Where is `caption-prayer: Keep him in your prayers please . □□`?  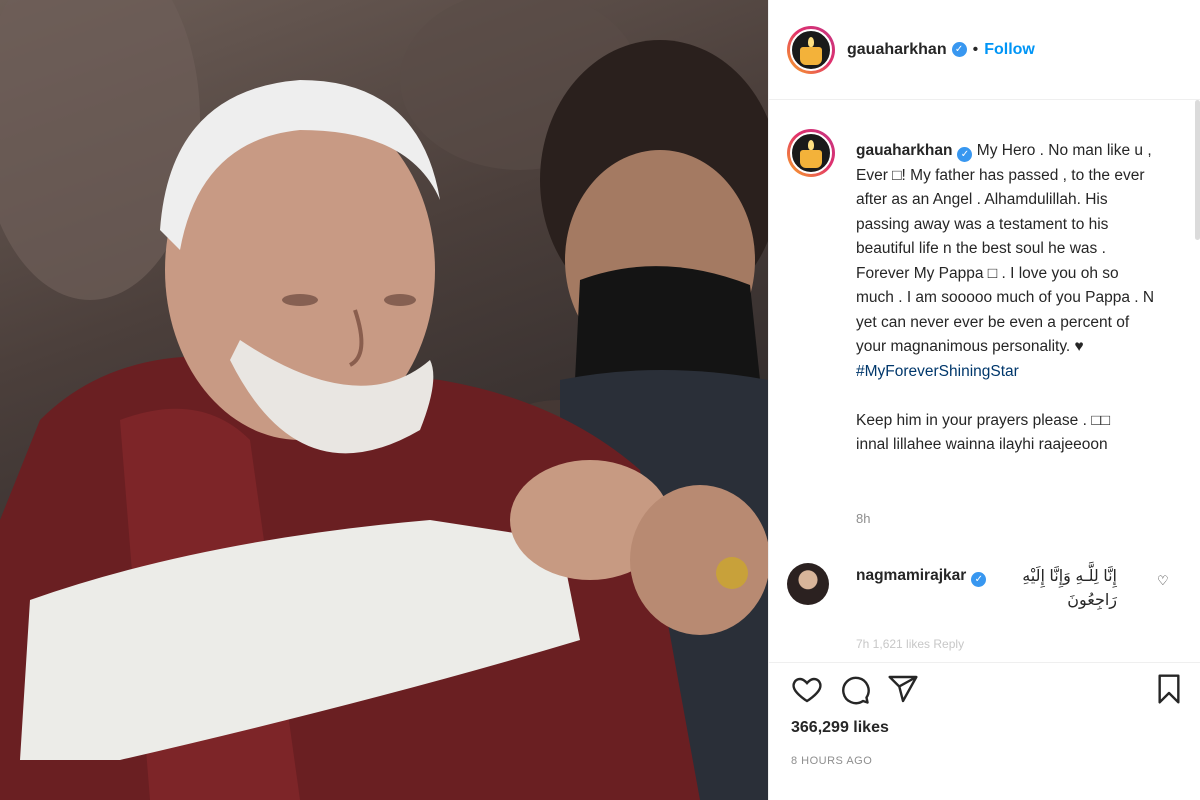 caption-prayer: Keep him in your prayers please . □□ is located at coordinates (983, 420).